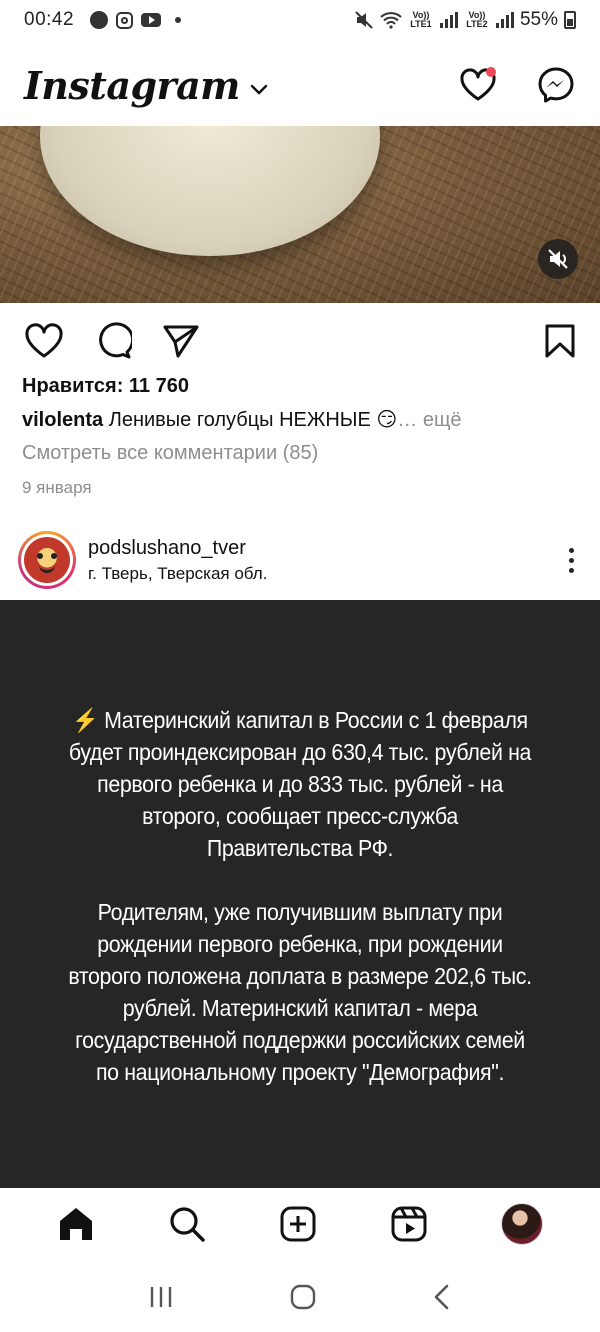  I want to click on notification-dot-icon, so click(99, 20).